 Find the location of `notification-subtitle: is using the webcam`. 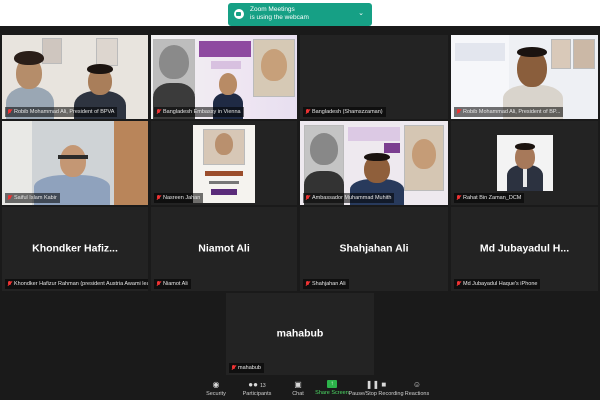

notification-subtitle: is using the webcam is located at coordinates (279, 17).